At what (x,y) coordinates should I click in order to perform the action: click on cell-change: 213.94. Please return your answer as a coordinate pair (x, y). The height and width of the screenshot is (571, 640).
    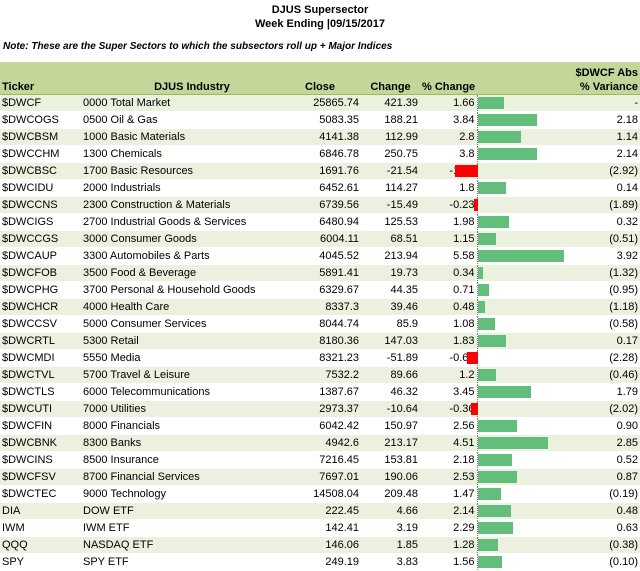
    Looking at the image, I should click on (390, 256).